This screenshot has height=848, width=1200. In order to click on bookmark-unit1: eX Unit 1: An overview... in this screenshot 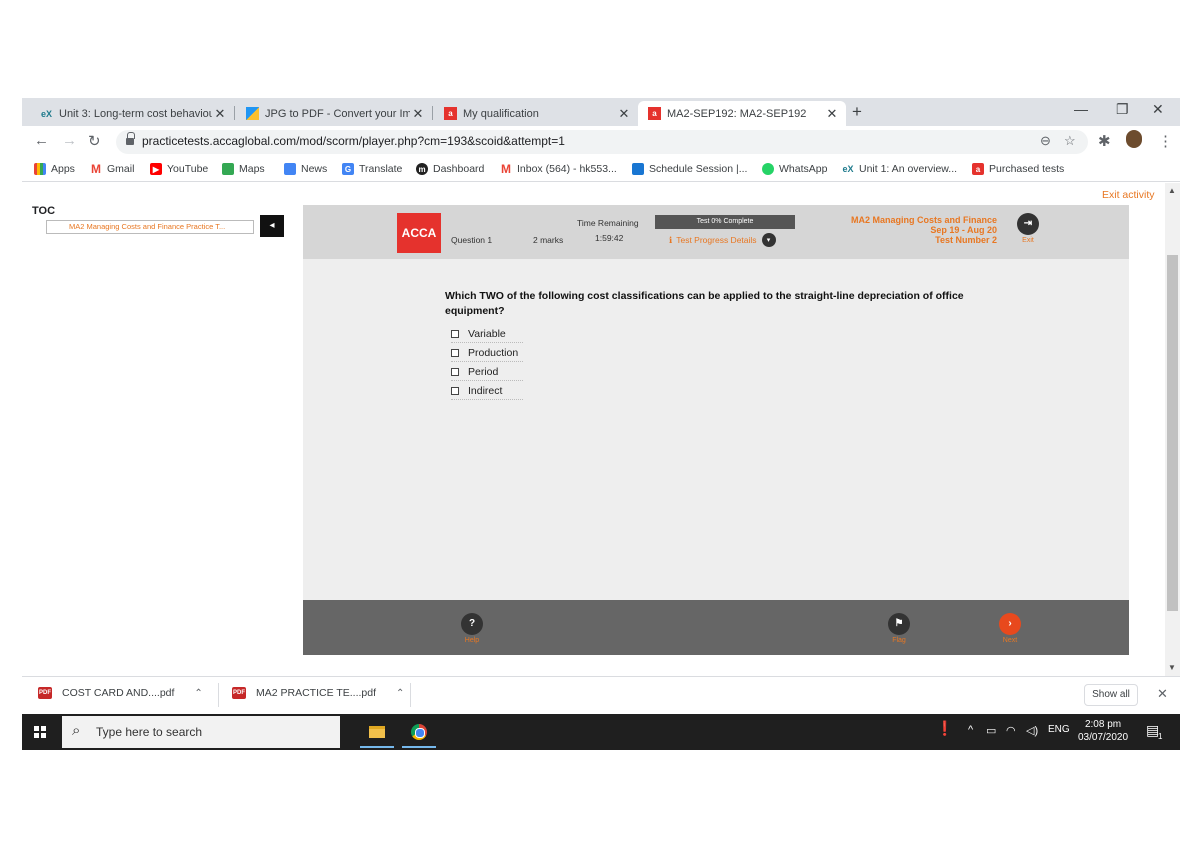, I will do `click(899, 169)`.